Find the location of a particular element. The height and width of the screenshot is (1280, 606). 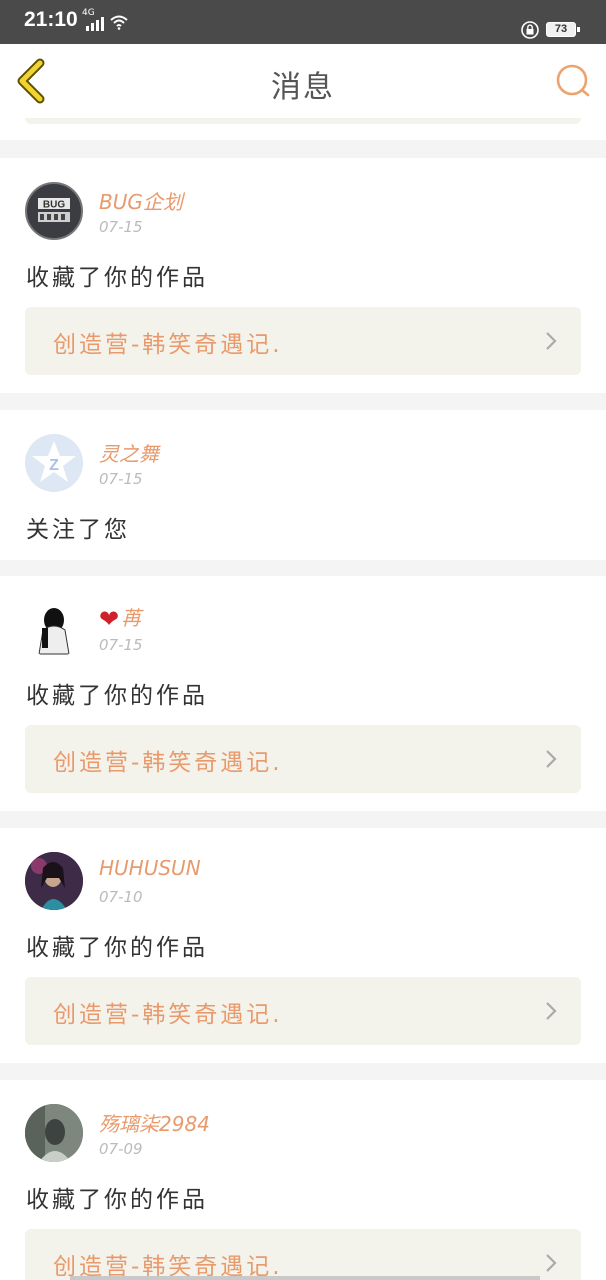

avatar: BUG is located at coordinates (54, 211).